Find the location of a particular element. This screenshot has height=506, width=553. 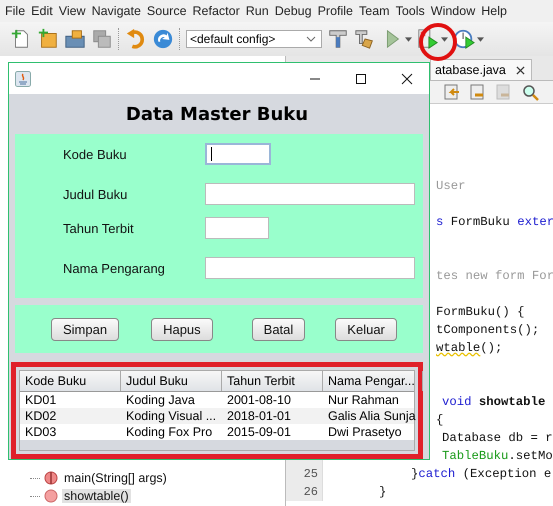

table-cell-text: KD02 is located at coordinates (41, 416).